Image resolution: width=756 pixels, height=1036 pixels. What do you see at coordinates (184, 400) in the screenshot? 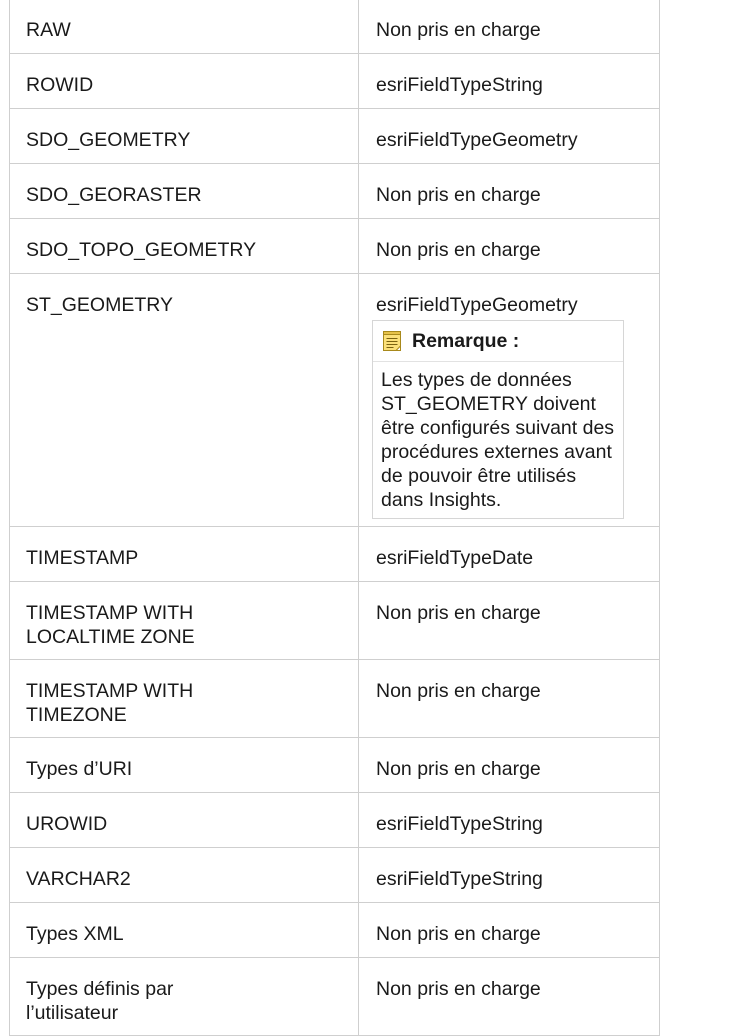
I see `oracle-type-cell: ST_GEOMETRY` at bounding box center [184, 400].